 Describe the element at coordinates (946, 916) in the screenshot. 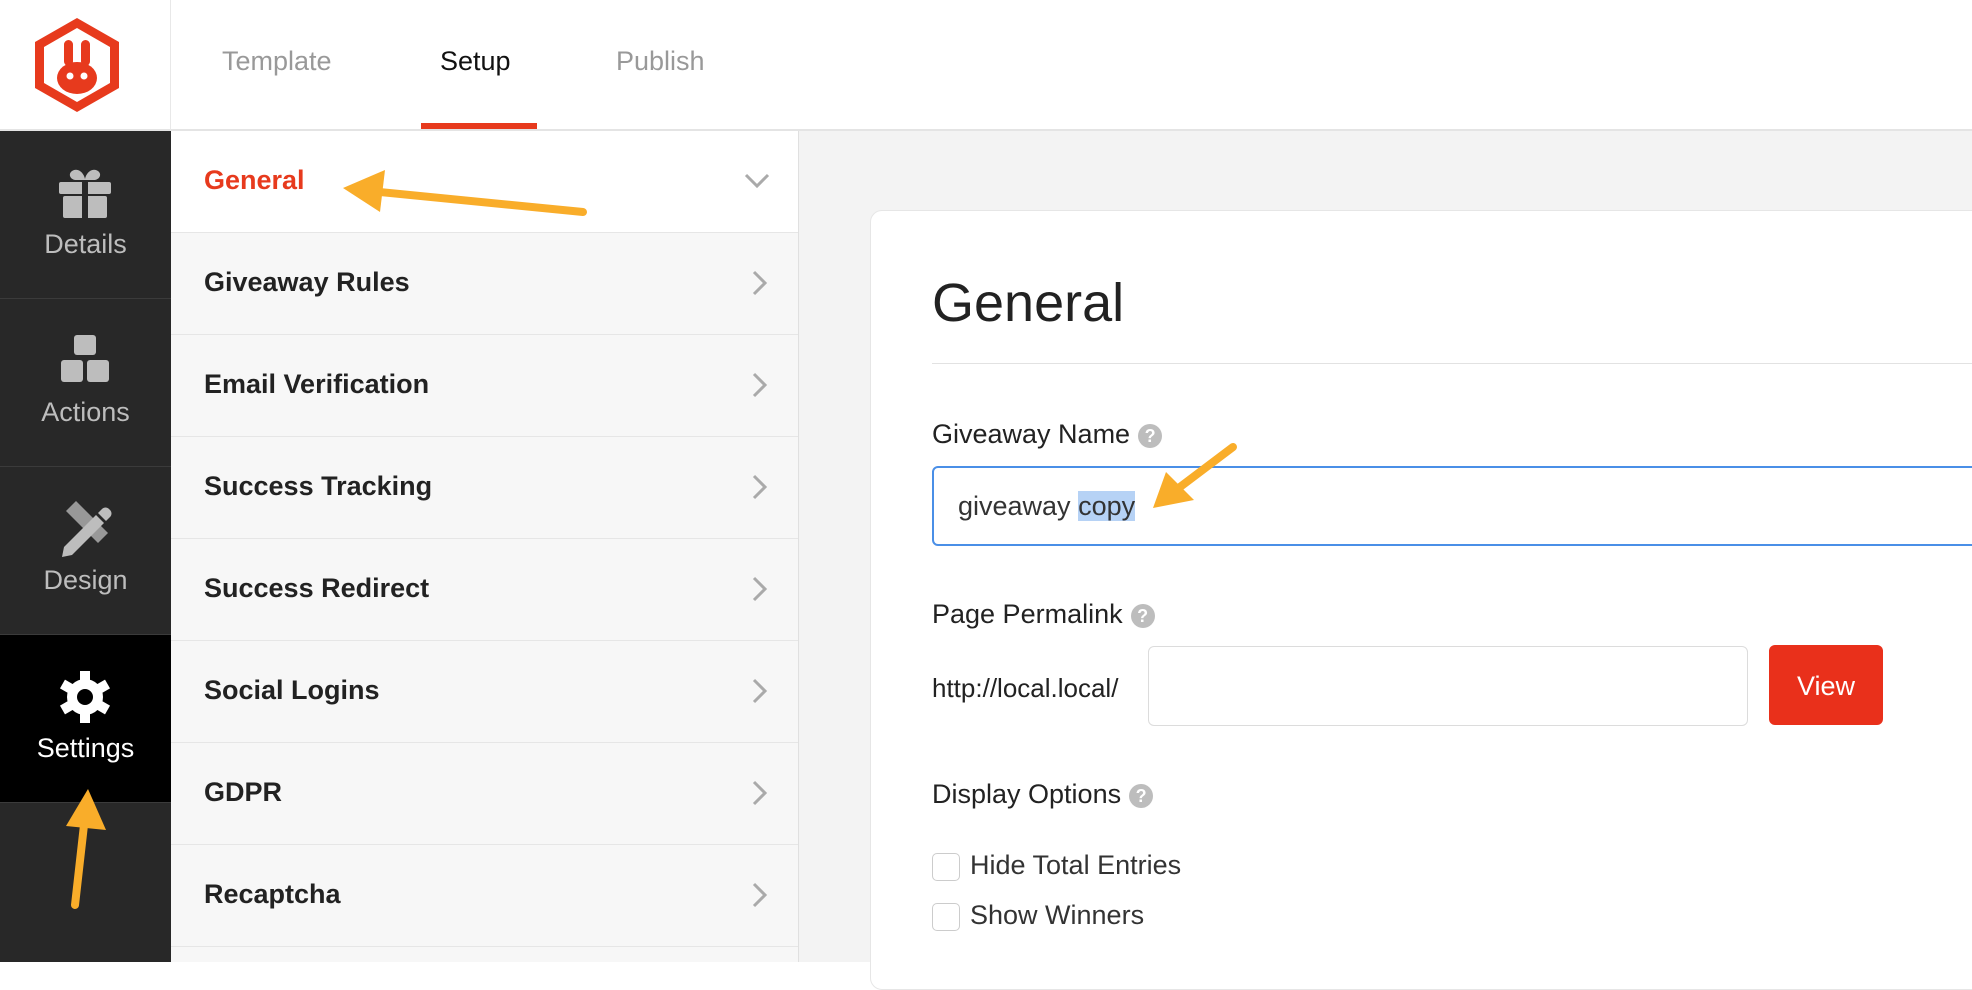

I see `show-winners-checkbox` at that location.